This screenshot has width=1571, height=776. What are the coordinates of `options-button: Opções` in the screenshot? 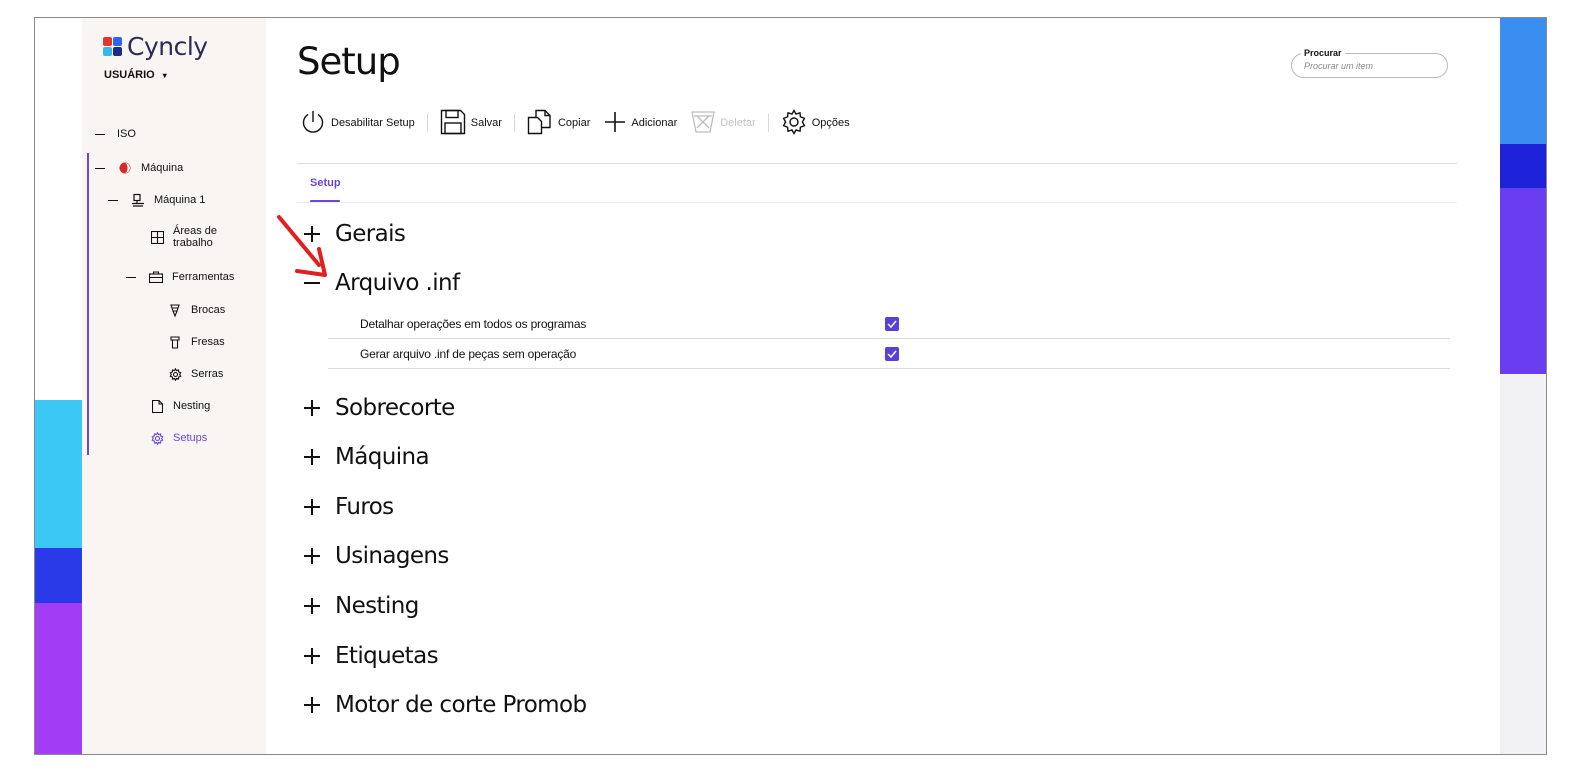 It's located at (815, 123).